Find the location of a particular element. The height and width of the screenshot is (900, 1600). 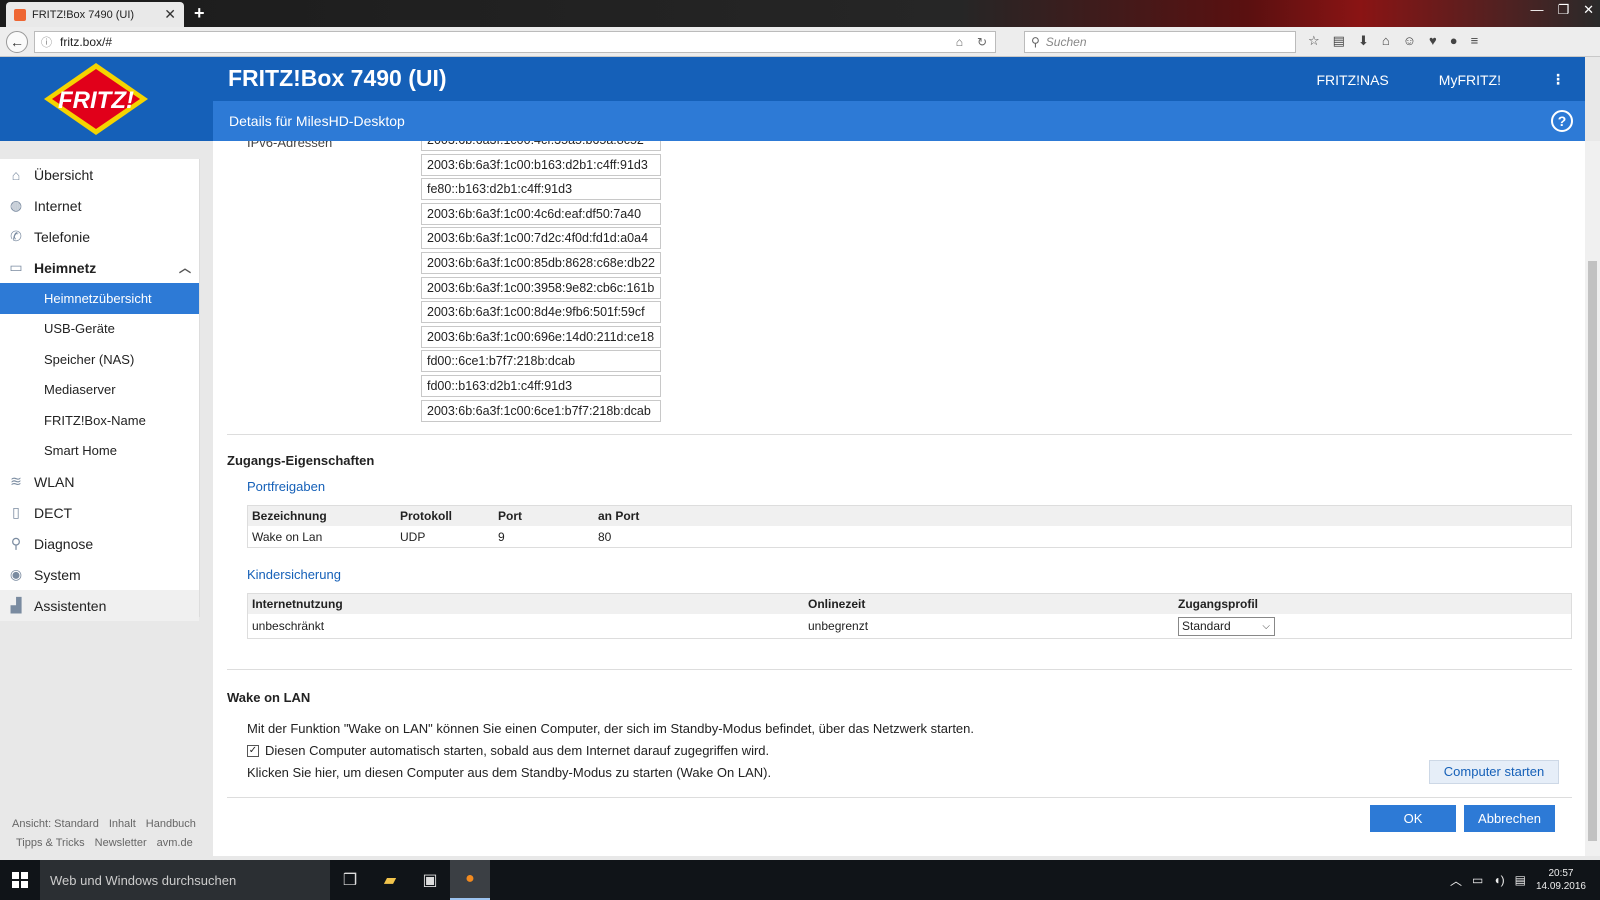

clock-time: 20:57 is located at coordinates (1561, 873).